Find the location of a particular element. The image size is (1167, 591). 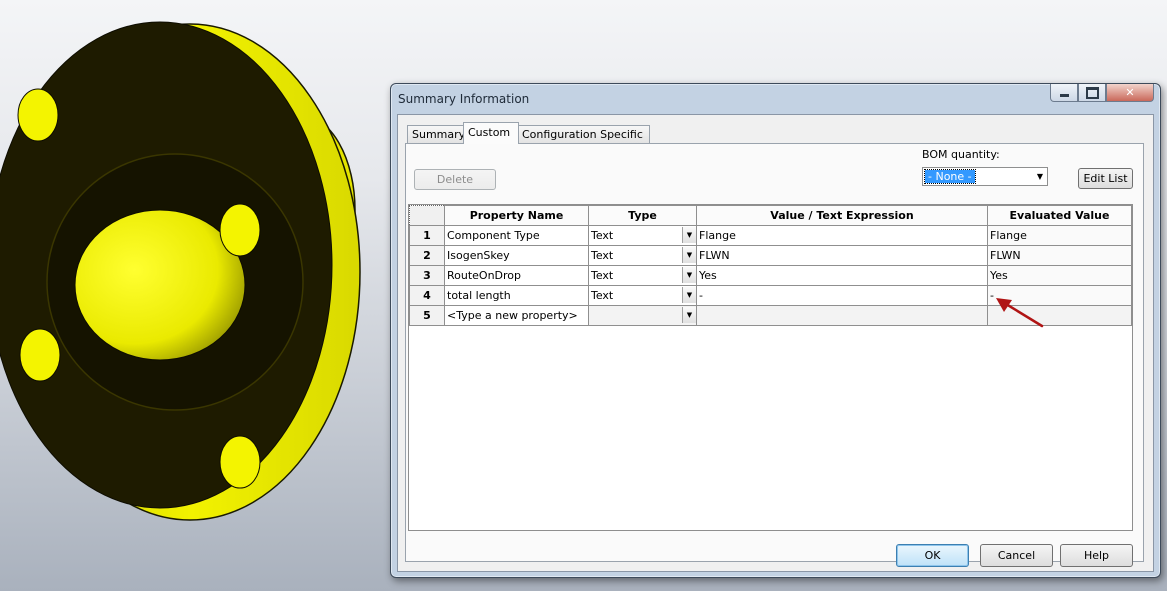

edit-list-button: Edit List is located at coordinates (1105, 178).